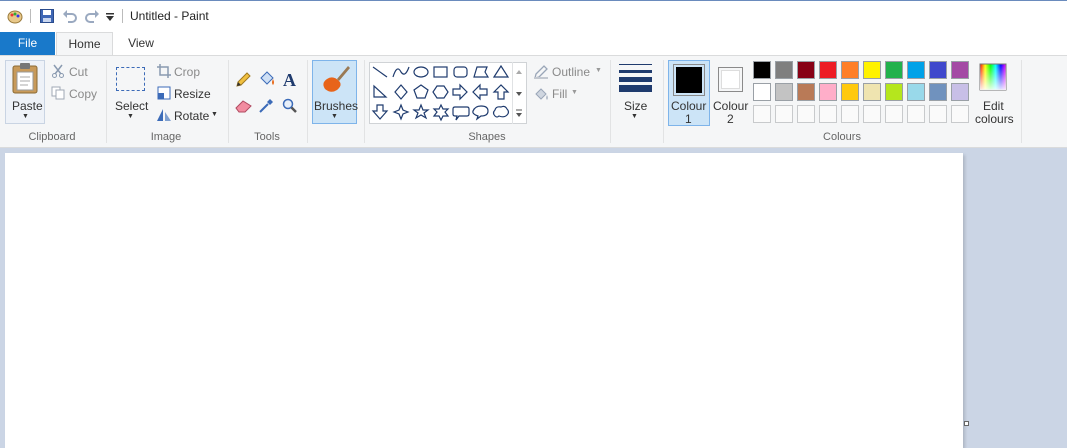 The image size is (1067, 448). I want to click on line-shape-icon, so click(380, 72).